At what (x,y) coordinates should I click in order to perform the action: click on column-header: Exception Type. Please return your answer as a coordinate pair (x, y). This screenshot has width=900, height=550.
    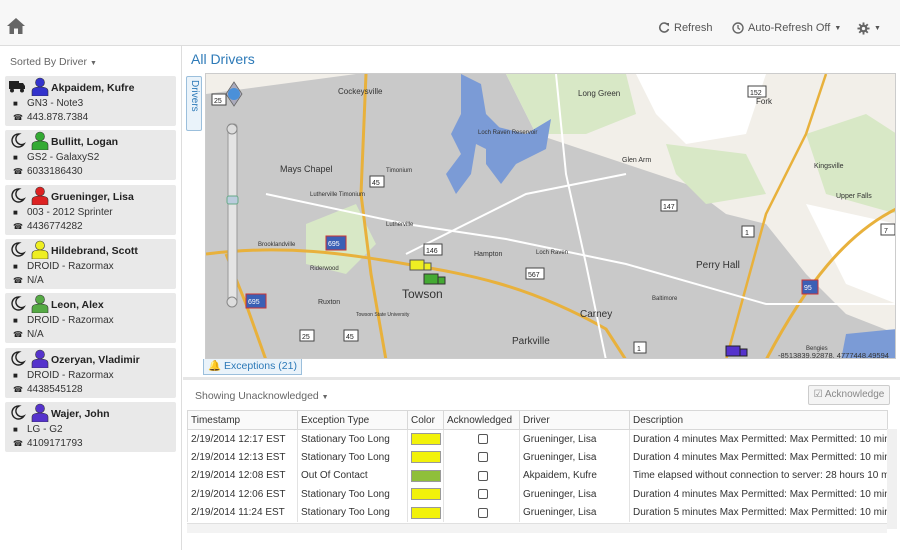
    Looking at the image, I should click on (352, 420).